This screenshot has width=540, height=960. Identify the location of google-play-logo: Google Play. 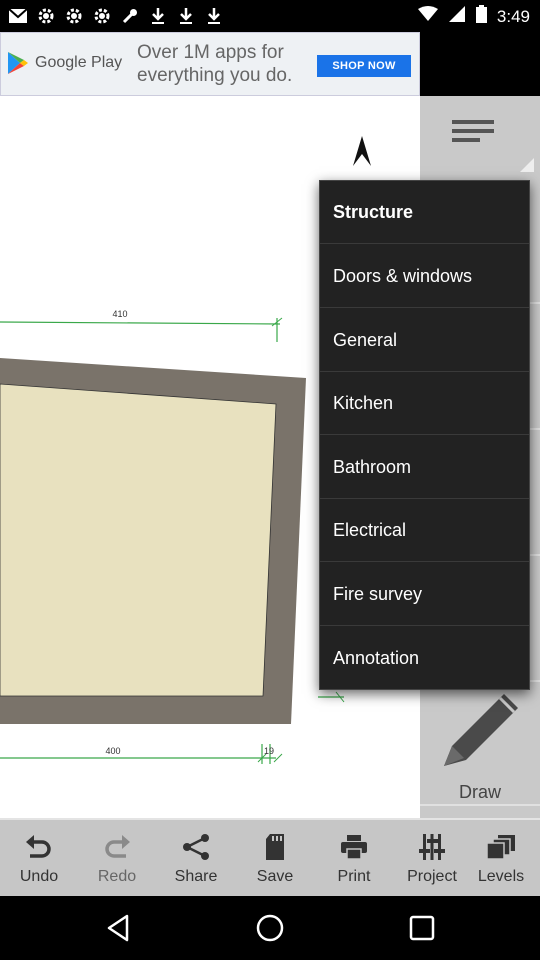
(64, 63).